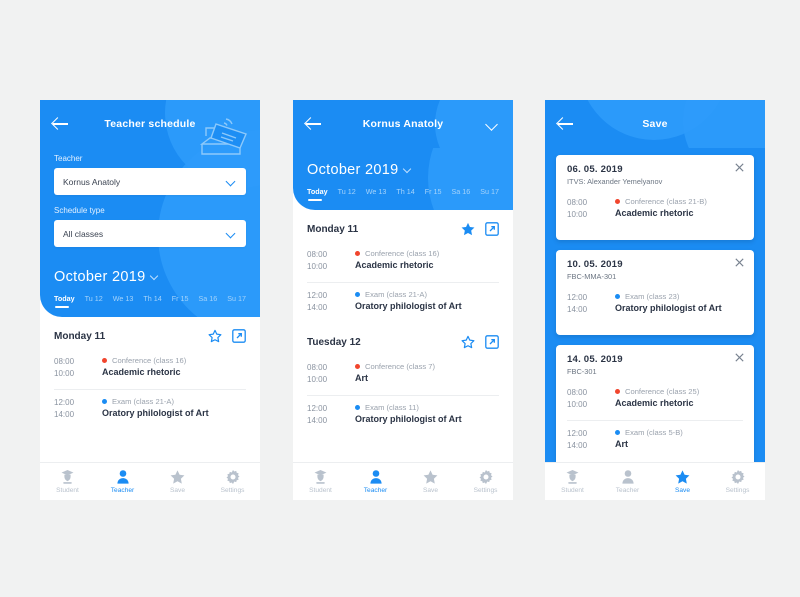 The image size is (800, 597). I want to click on saved-card-date: 14. 05. 2019, so click(595, 359).